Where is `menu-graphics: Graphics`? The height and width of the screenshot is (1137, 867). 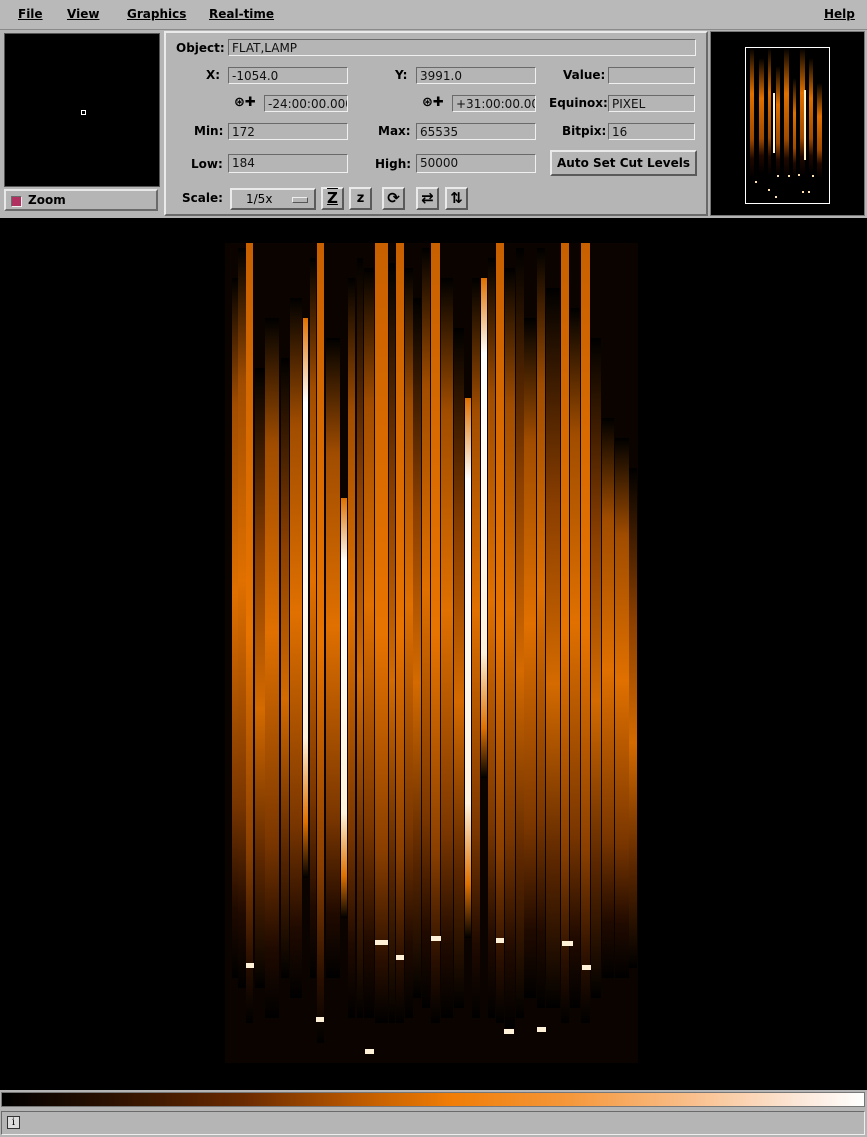
menu-graphics: Graphics is located at coordinates (156, 14).